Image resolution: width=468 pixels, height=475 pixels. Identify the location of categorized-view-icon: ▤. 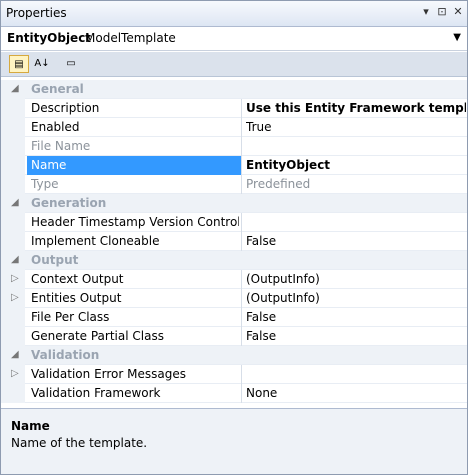
(19, 64).